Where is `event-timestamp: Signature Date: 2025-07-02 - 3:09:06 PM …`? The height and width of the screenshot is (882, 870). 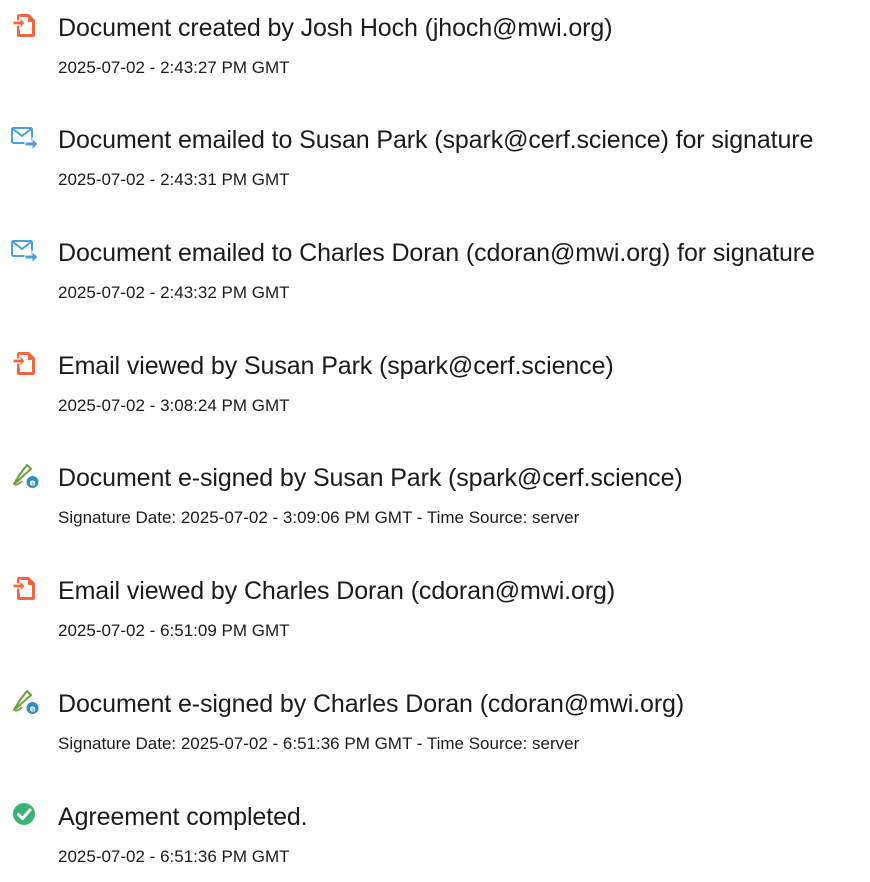
event-timestamp: Signature Date: 2025-07-02 - 3:09:06 PM … is located at coordinates (319, 517).